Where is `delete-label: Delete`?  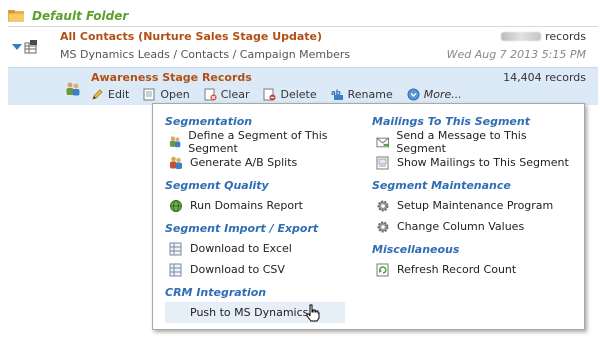
delete-label: Delete is located at coordinates (298, 94).